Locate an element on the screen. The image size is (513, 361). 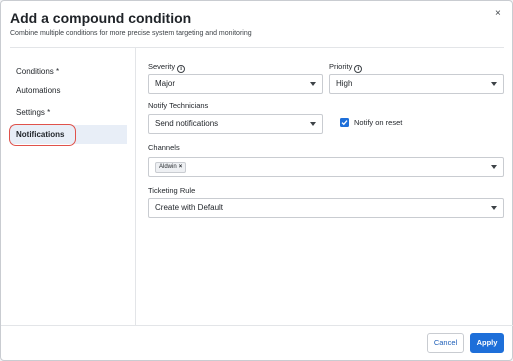
channels-label: Channels is located at coordinates (164, 147).